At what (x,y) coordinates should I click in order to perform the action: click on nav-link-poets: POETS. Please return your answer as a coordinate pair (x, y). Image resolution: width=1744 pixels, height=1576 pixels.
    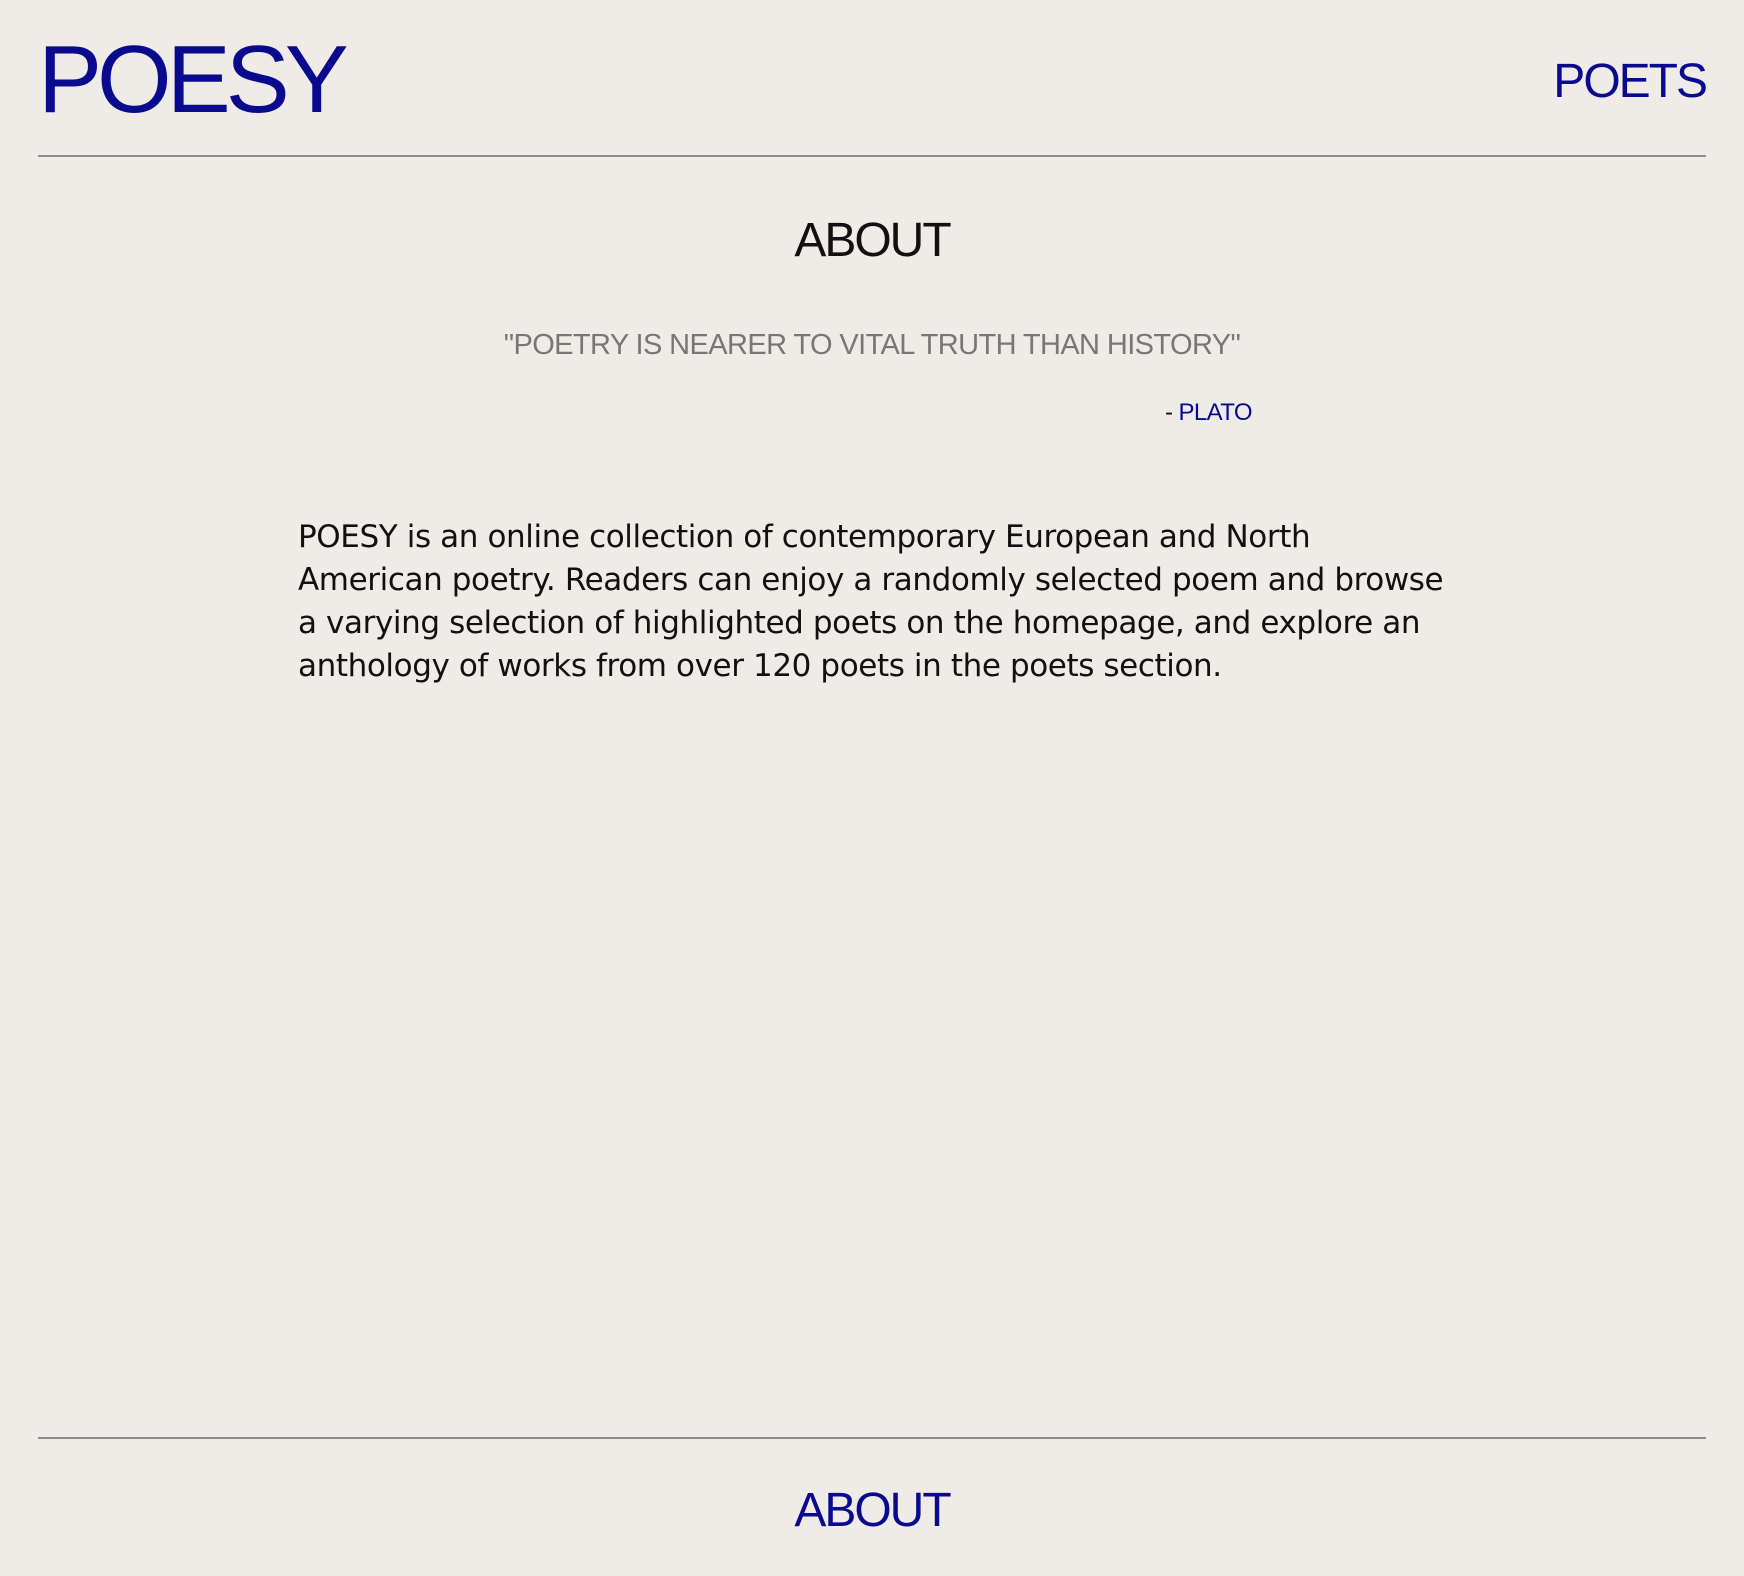
    Looking at the image, I should click on (1630, 82).